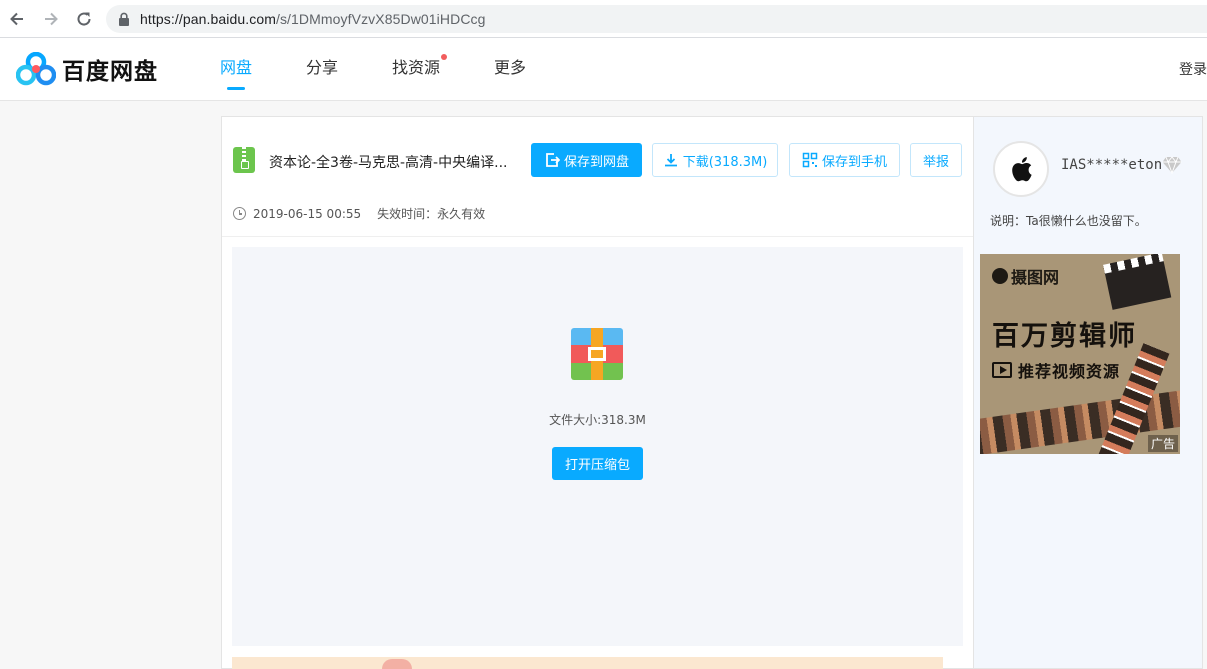 The image size is (1207, 669). I want to click on qr-code-icon, so click(810, 160).